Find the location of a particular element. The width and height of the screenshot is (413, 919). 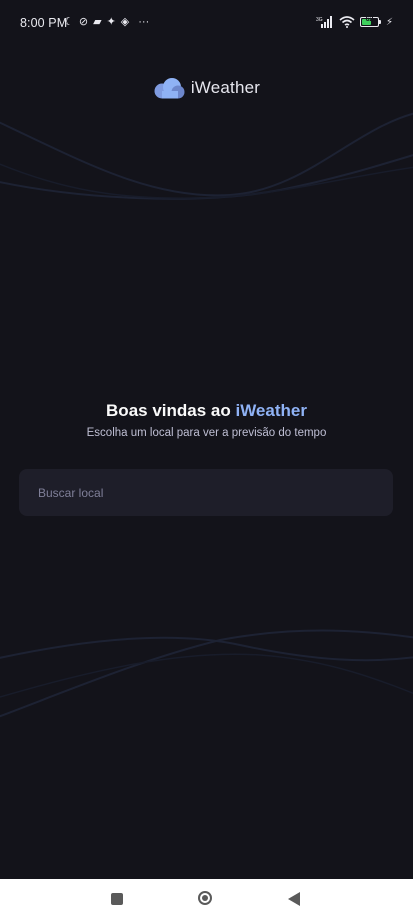

status-bar: 8:00 PM ☾ ⊘ ▰ ✦ ◈ ··· 3G 62 ⚡ is located at coordinates (206, 22).